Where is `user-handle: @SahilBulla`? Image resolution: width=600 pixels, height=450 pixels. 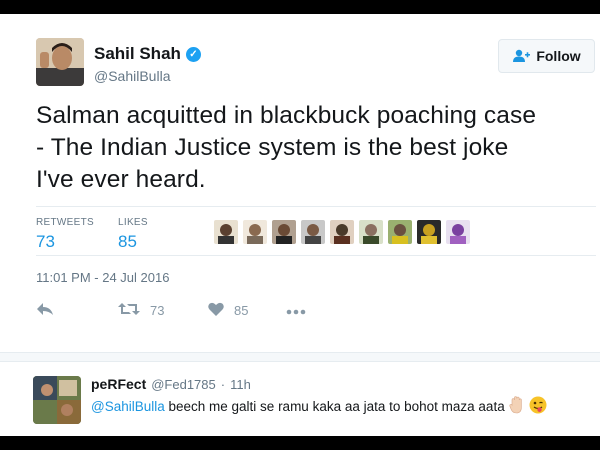
user-handle: @SahilBulla is located at coordinates (132, 76).